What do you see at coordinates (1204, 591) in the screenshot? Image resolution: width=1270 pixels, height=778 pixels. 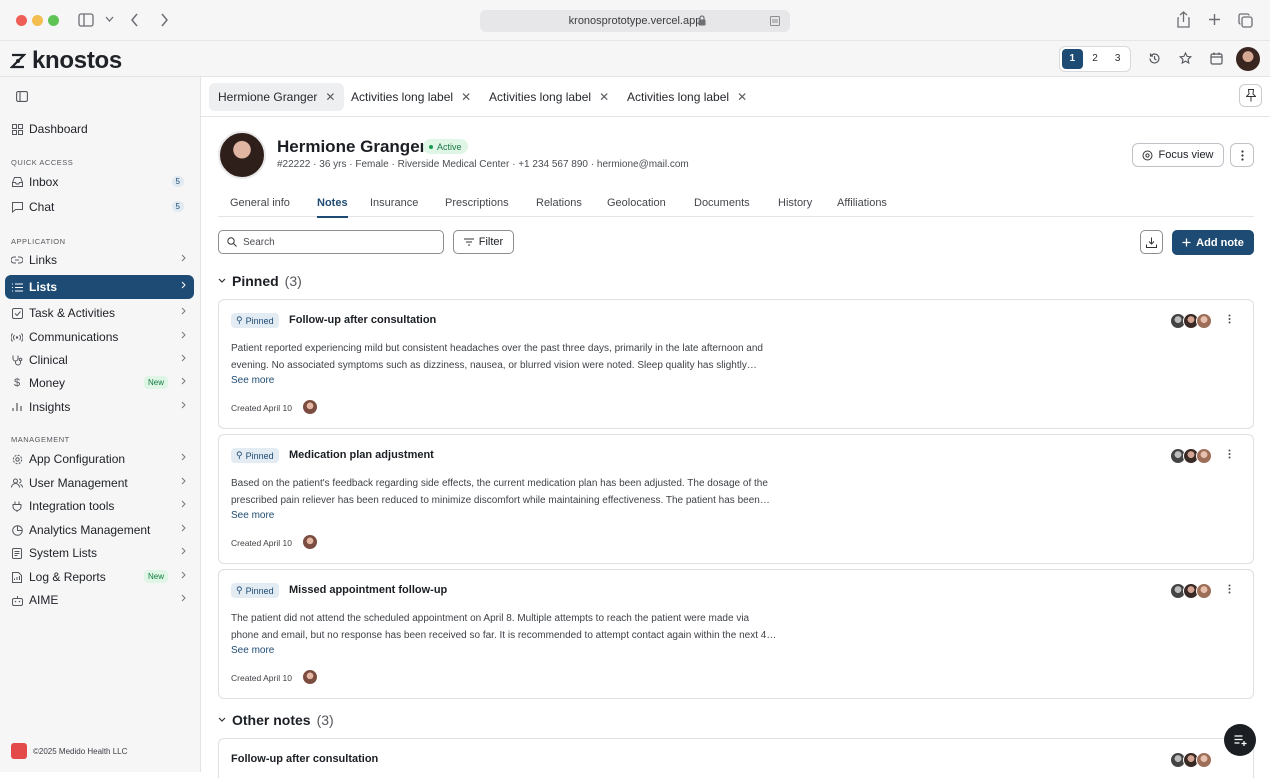 I see `avatar` at bounding box center [1204, 591].